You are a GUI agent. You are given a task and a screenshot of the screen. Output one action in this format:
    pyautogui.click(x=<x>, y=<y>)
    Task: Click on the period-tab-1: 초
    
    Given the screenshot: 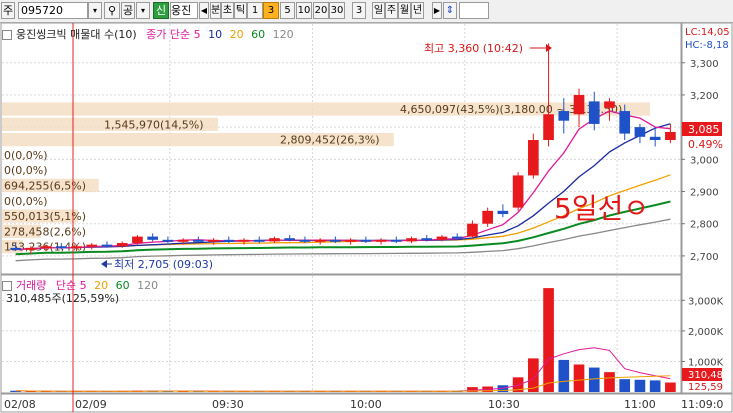 What is the action you would take?
    pyautogui.click(x=227, y=10)
    